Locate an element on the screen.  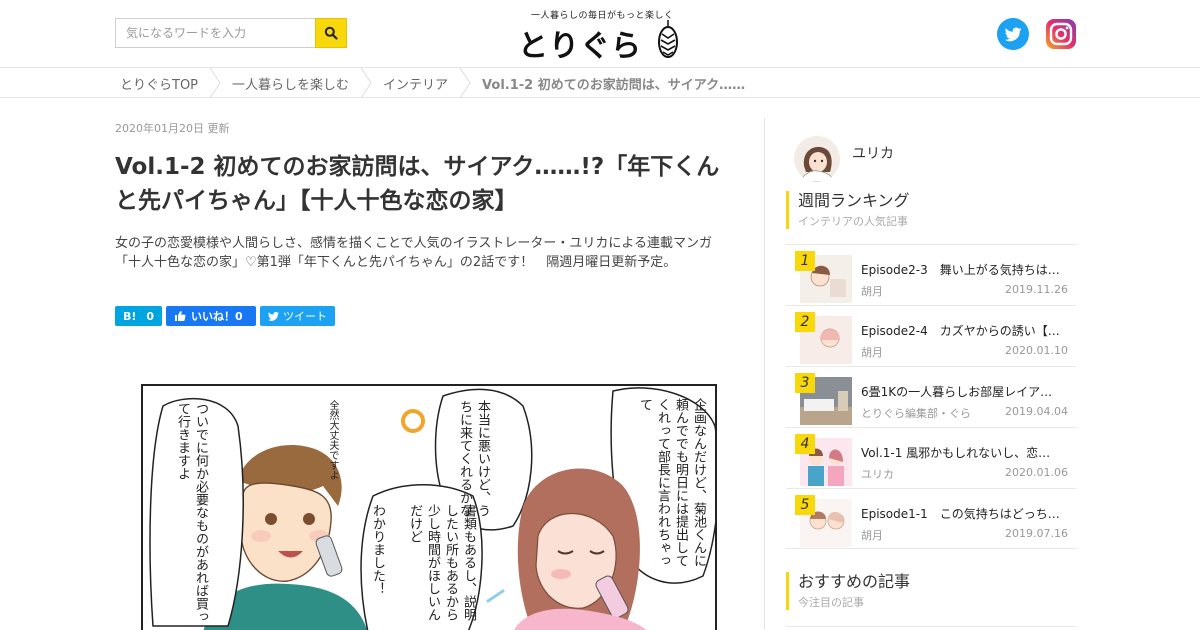
logo-tagline: 一人暮らしの毎日がもっと楽しく is located at coordinates (602, 16).